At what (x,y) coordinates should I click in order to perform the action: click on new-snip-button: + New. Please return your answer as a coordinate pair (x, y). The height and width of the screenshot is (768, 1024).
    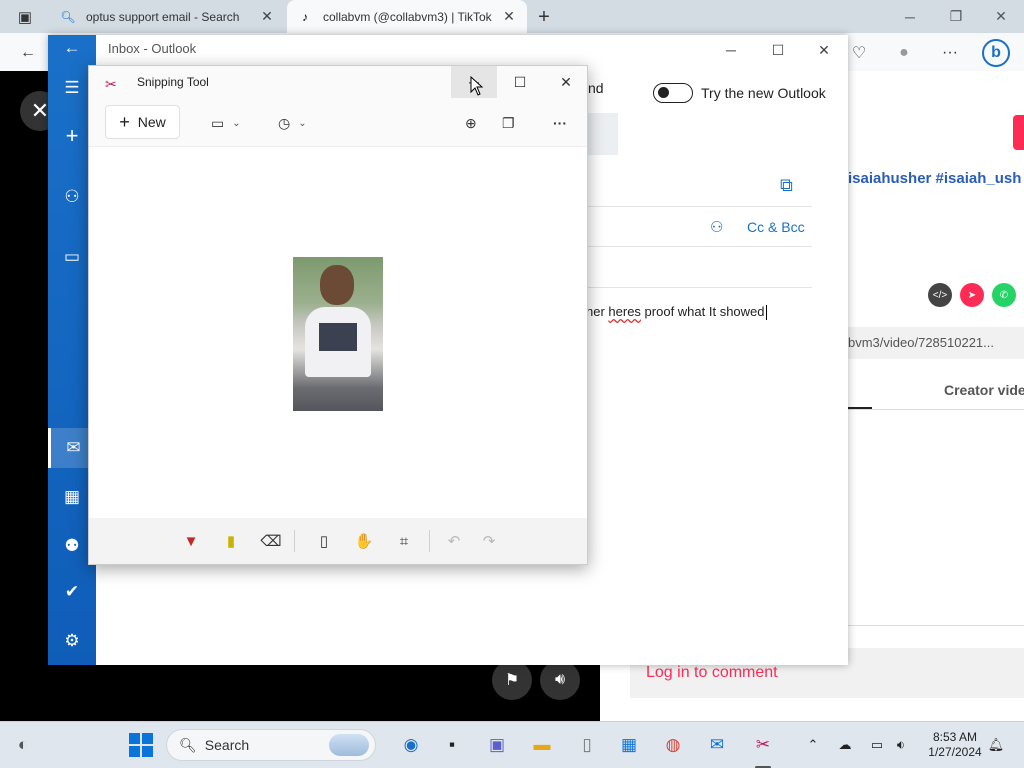
    Looking at the image, I should click on (142, 122).